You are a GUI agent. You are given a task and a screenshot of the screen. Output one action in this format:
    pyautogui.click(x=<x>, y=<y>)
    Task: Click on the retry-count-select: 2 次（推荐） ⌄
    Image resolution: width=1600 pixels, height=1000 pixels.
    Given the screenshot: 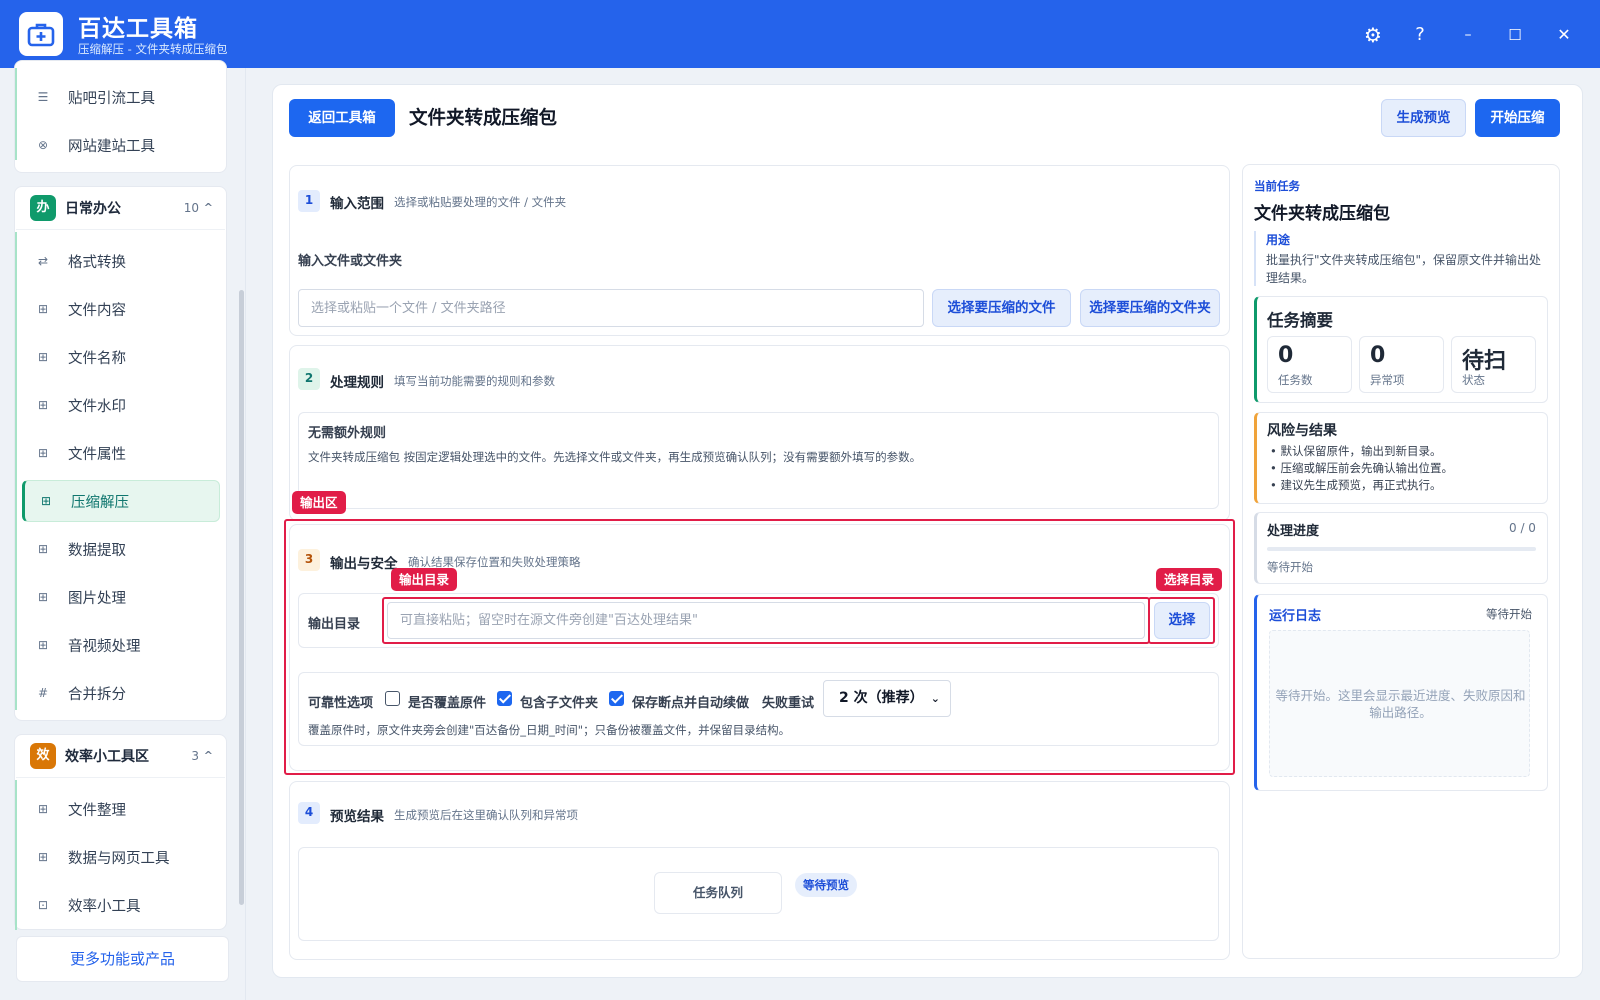 What is the action you would take?
    pyautogui.click(x=887, y=698)
    